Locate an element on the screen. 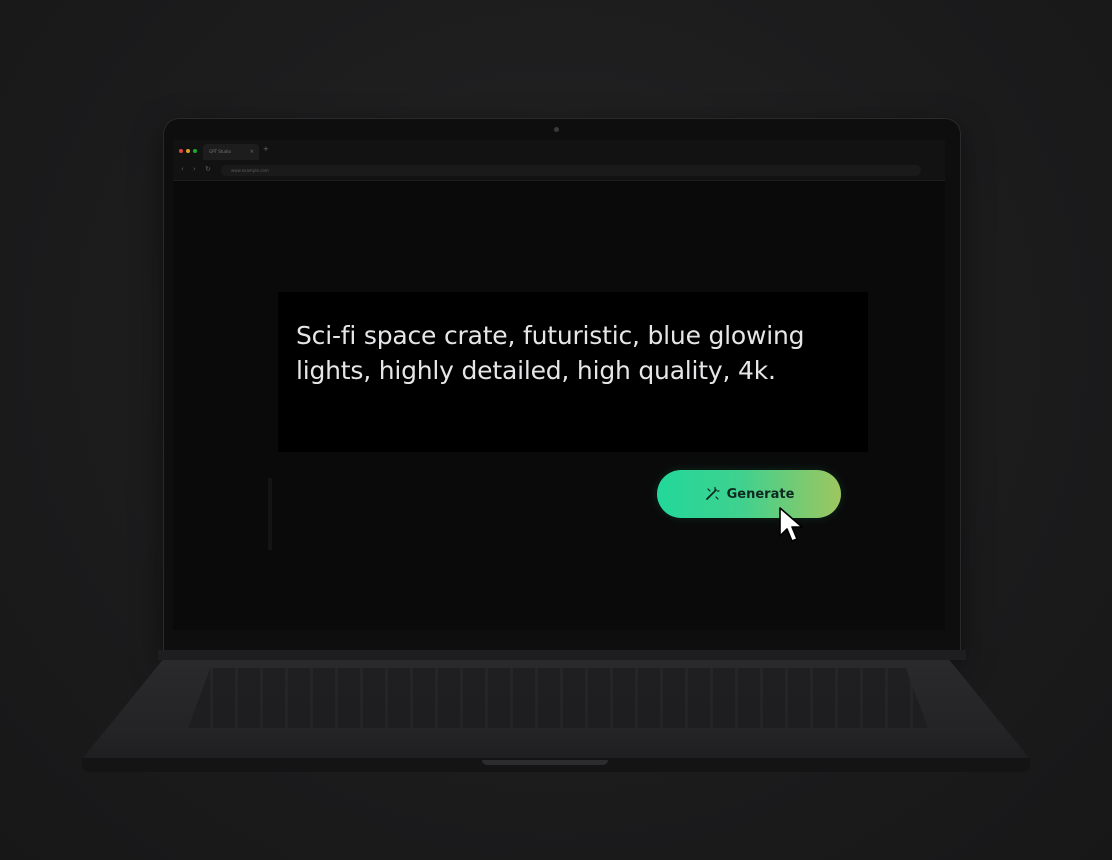  minimize-window-button is located at coordinates (188, 151).